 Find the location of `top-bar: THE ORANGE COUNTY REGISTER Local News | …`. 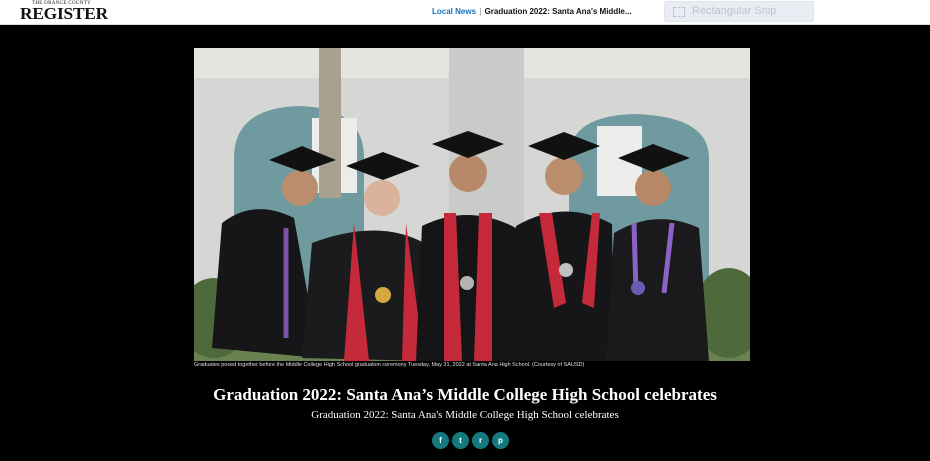

top-bar: THE ORANGE COUNTY REGISTER Local News | … is located at coordinates (465, 12).